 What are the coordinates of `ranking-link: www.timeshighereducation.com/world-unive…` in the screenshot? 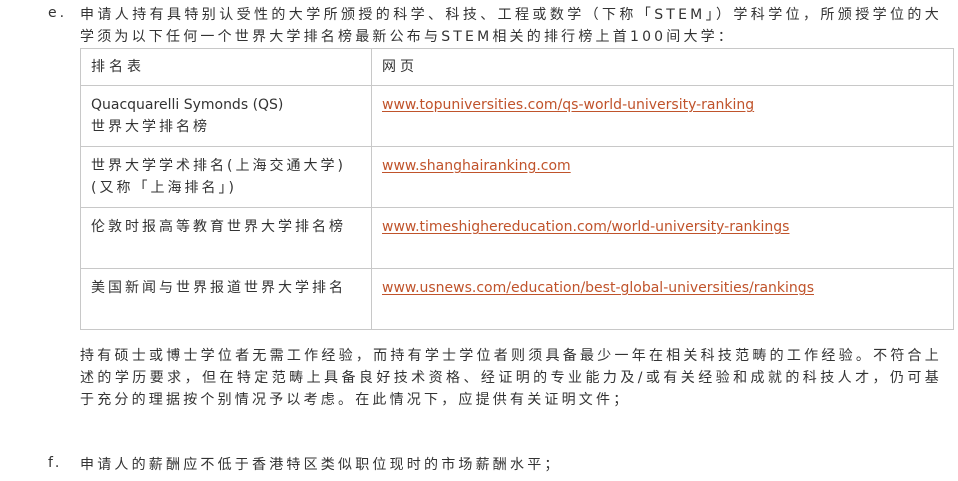 It's located at (585, 227).